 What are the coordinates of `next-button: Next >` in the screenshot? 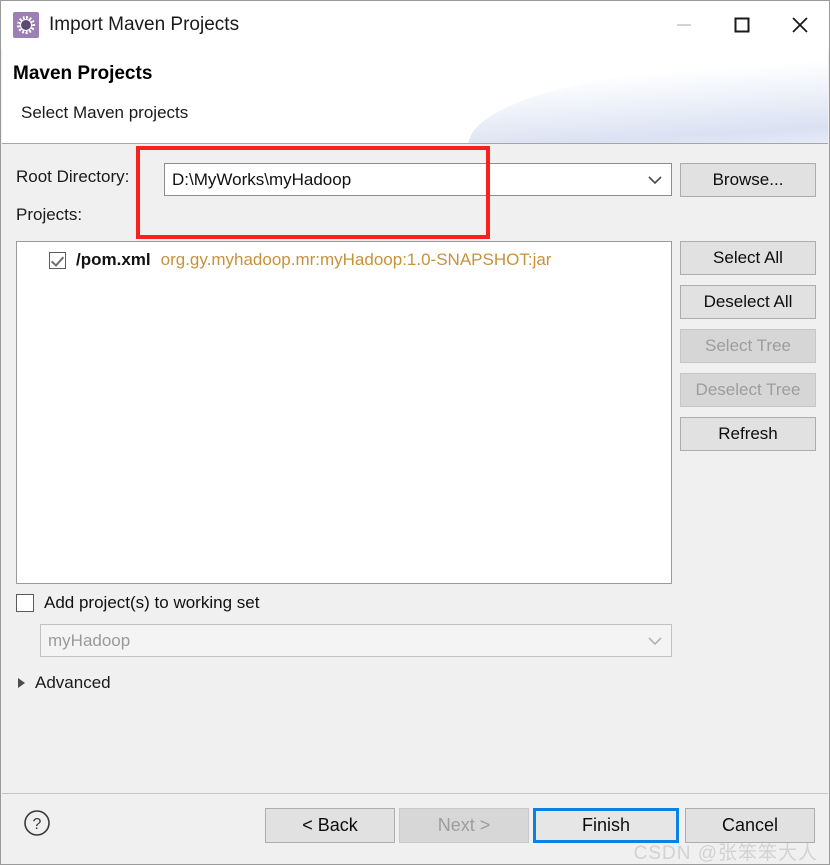 It's located at (464, 825).